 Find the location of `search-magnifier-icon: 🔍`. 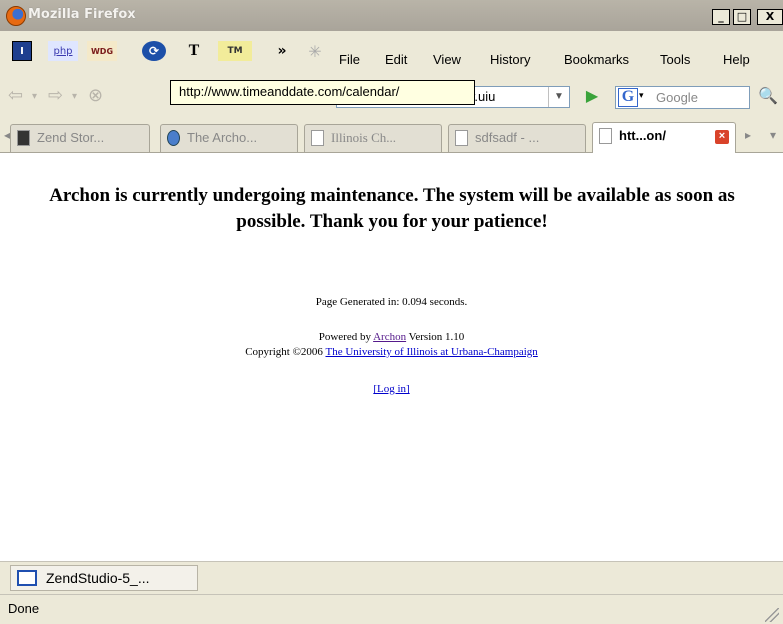

search-magnifier-icon: 🔍 is located at coordinates (768, 97).